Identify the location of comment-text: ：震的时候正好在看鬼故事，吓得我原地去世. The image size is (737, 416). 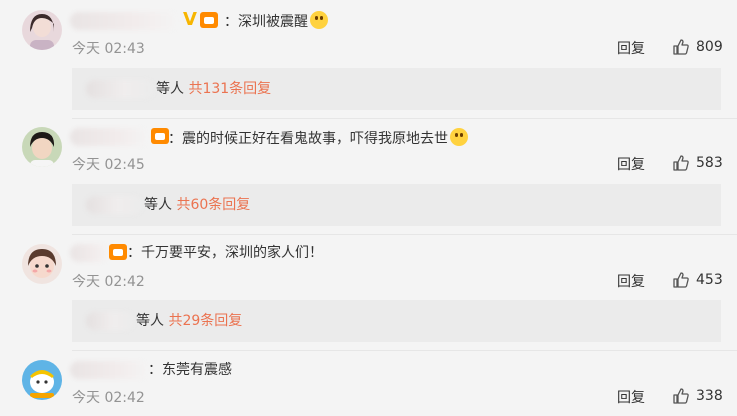
(318, 138).